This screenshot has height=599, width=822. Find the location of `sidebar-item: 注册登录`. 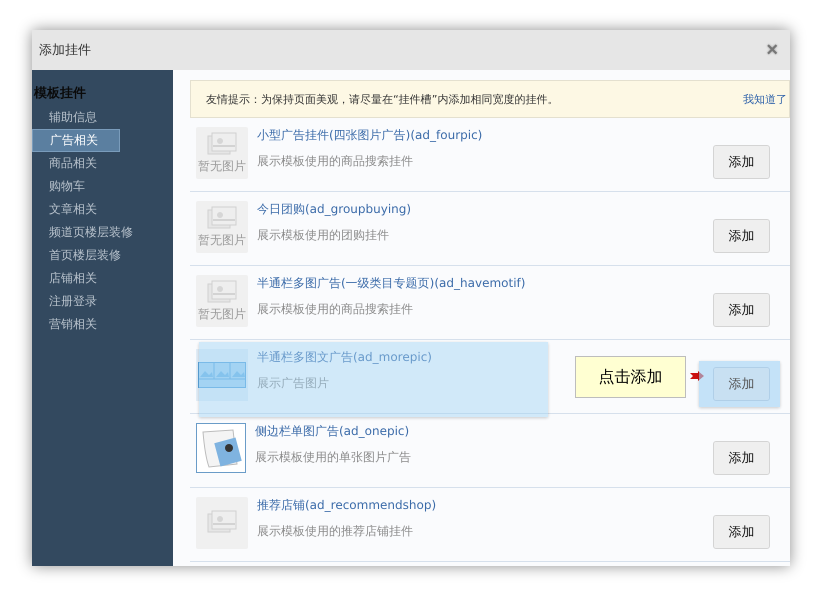

sidebar-item: 注册登录 is located at coordinates (75, 301).